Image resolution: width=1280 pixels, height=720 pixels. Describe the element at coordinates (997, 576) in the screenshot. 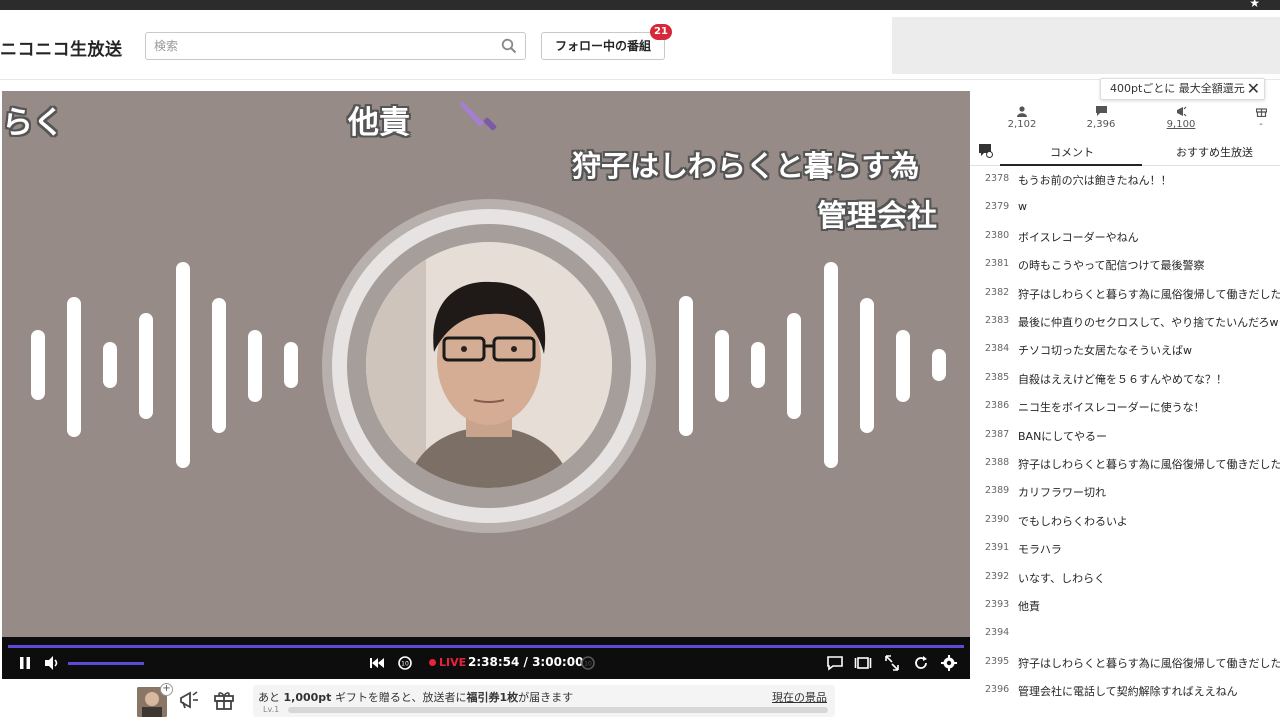

I see `comment-number: 2392` at that location.